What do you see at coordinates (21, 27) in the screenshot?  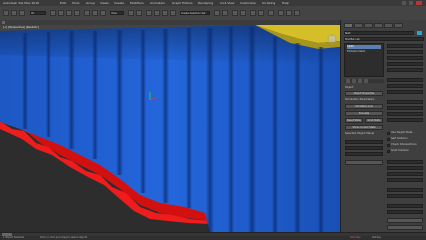 I see `viewport-label: [+] [Perspective] [Realistic]` at bounding box center [21, 27].